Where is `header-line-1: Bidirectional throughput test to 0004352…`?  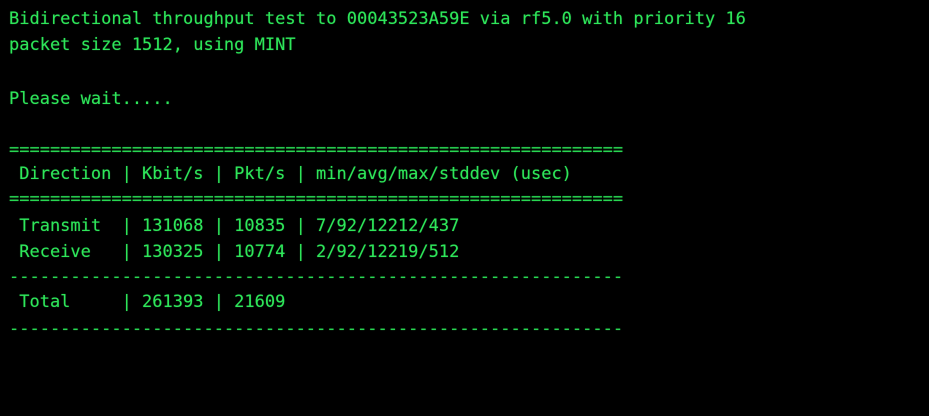
header-line-1: Bidirectional throughput test to 0004352… is located at coordinates (377, 19).